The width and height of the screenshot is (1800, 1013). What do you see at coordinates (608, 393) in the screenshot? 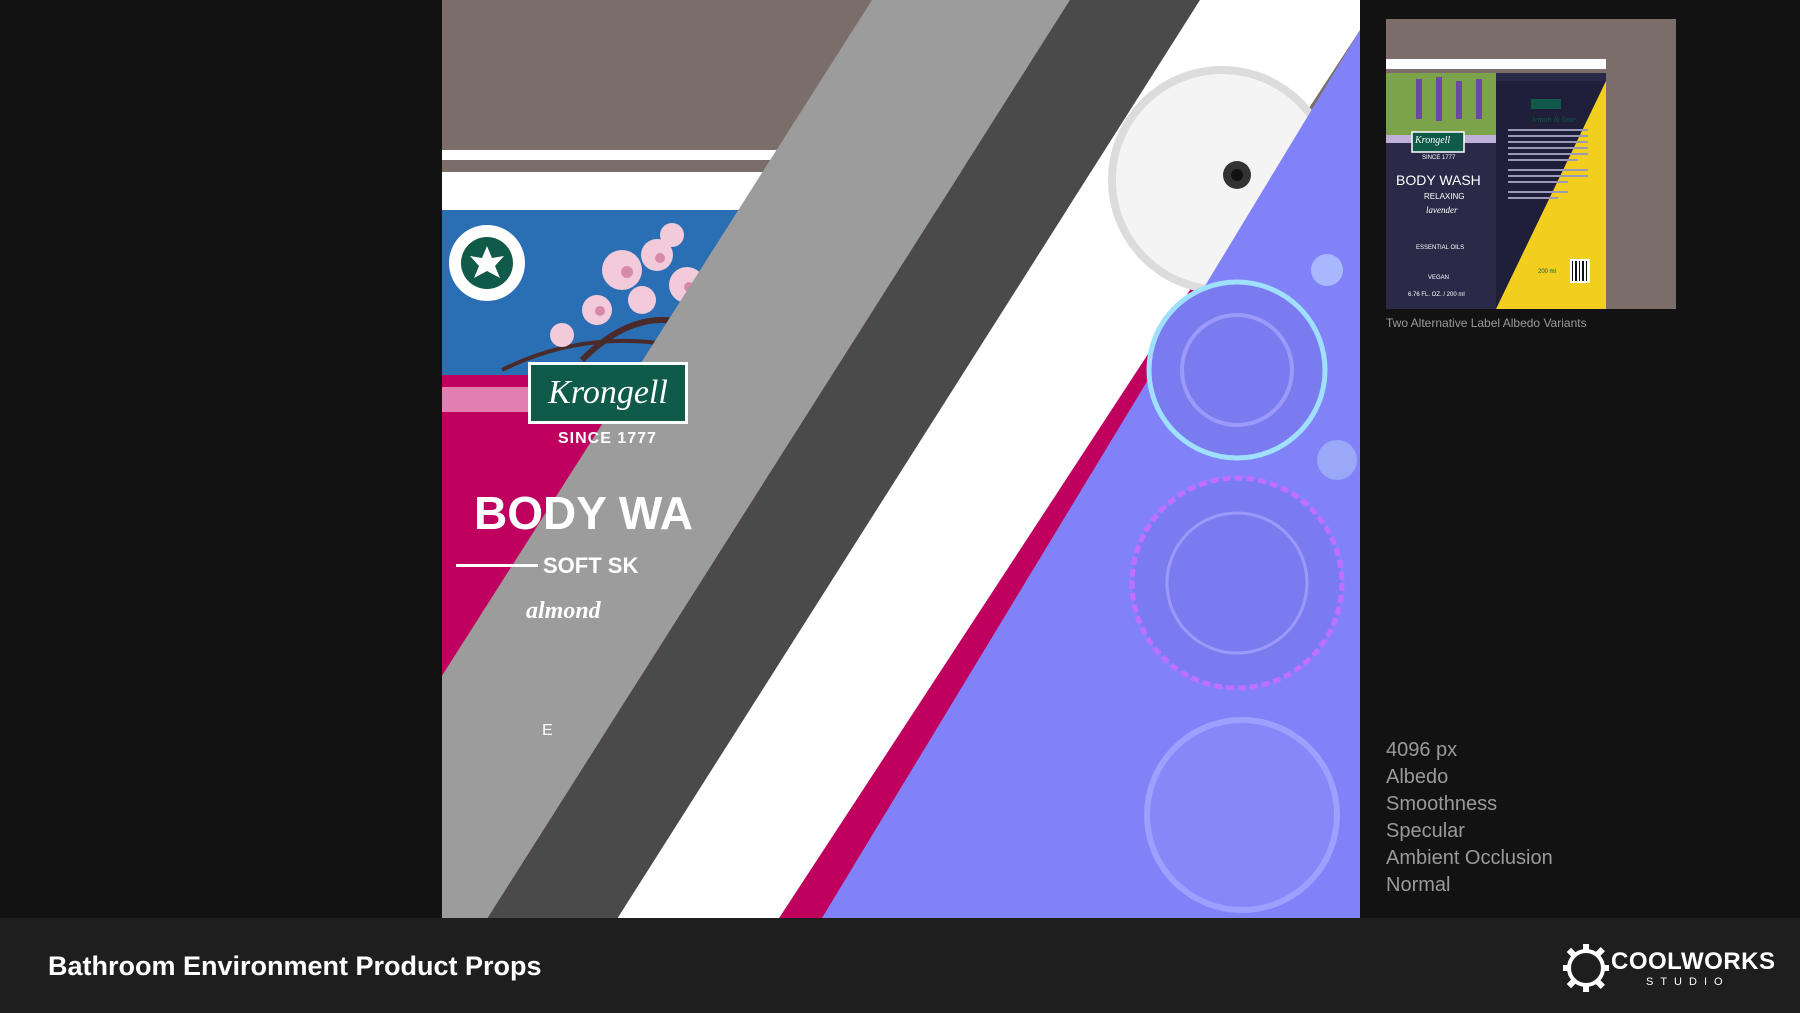
I see `brand-logo: Krongell` at bounding box center [608, 393].